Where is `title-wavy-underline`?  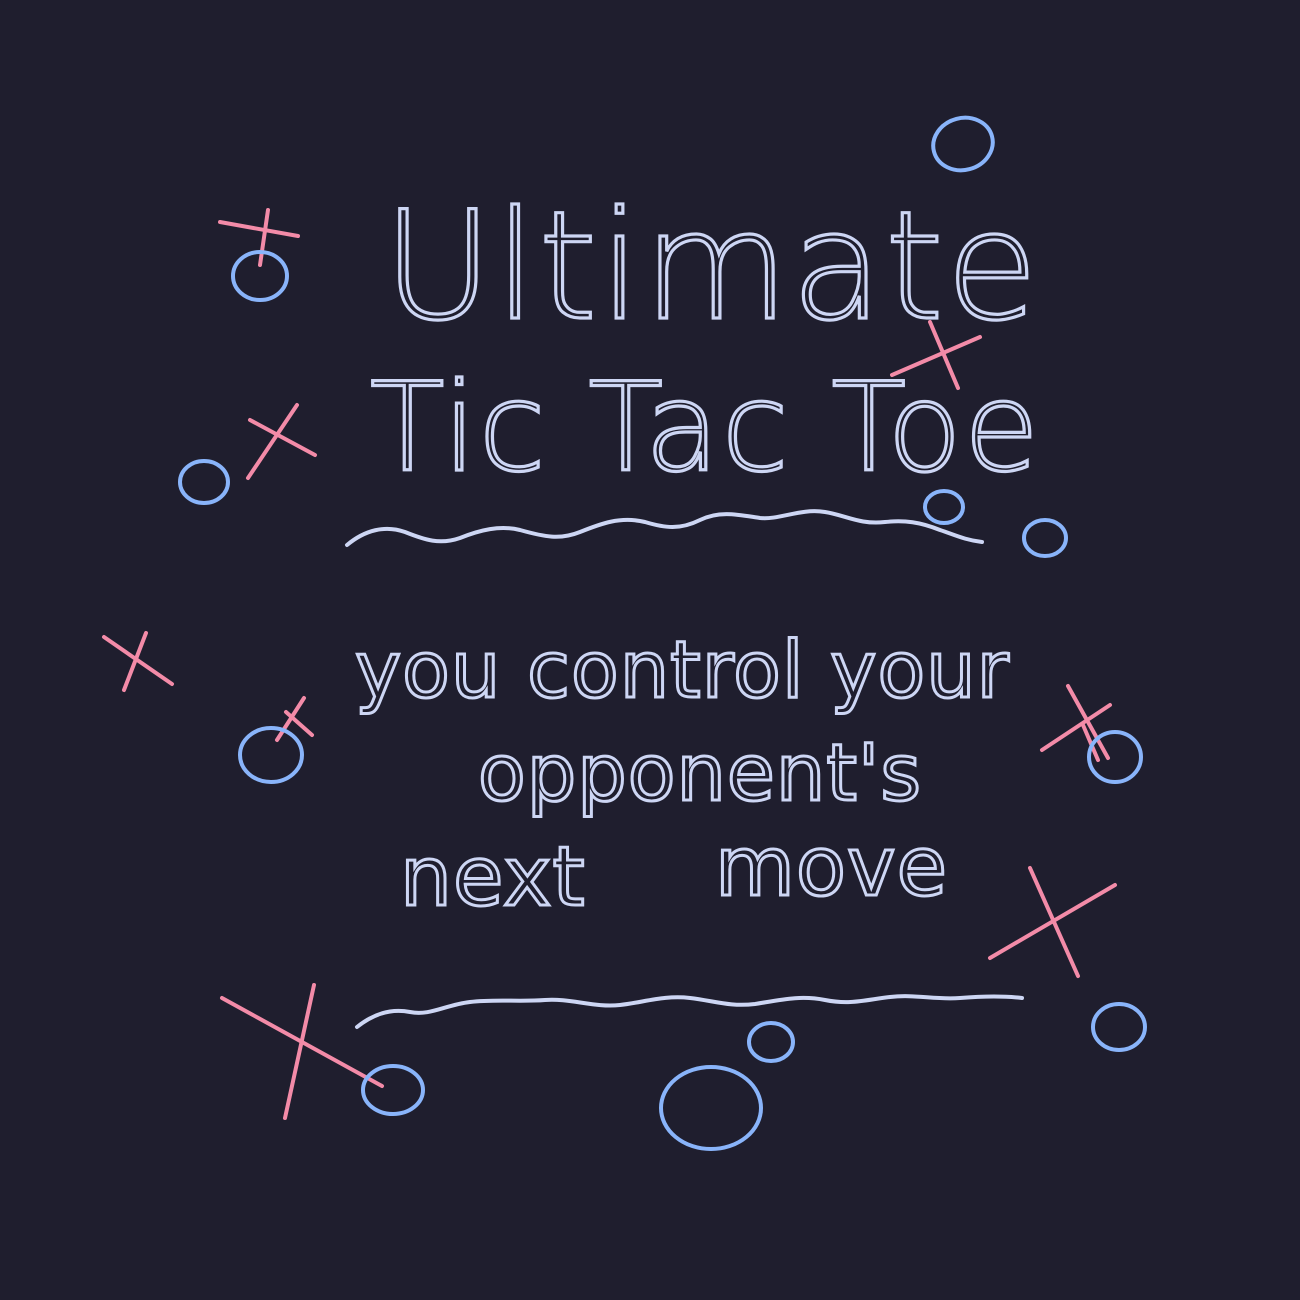
title-wavy-underline is located at coordinates (664, 528).